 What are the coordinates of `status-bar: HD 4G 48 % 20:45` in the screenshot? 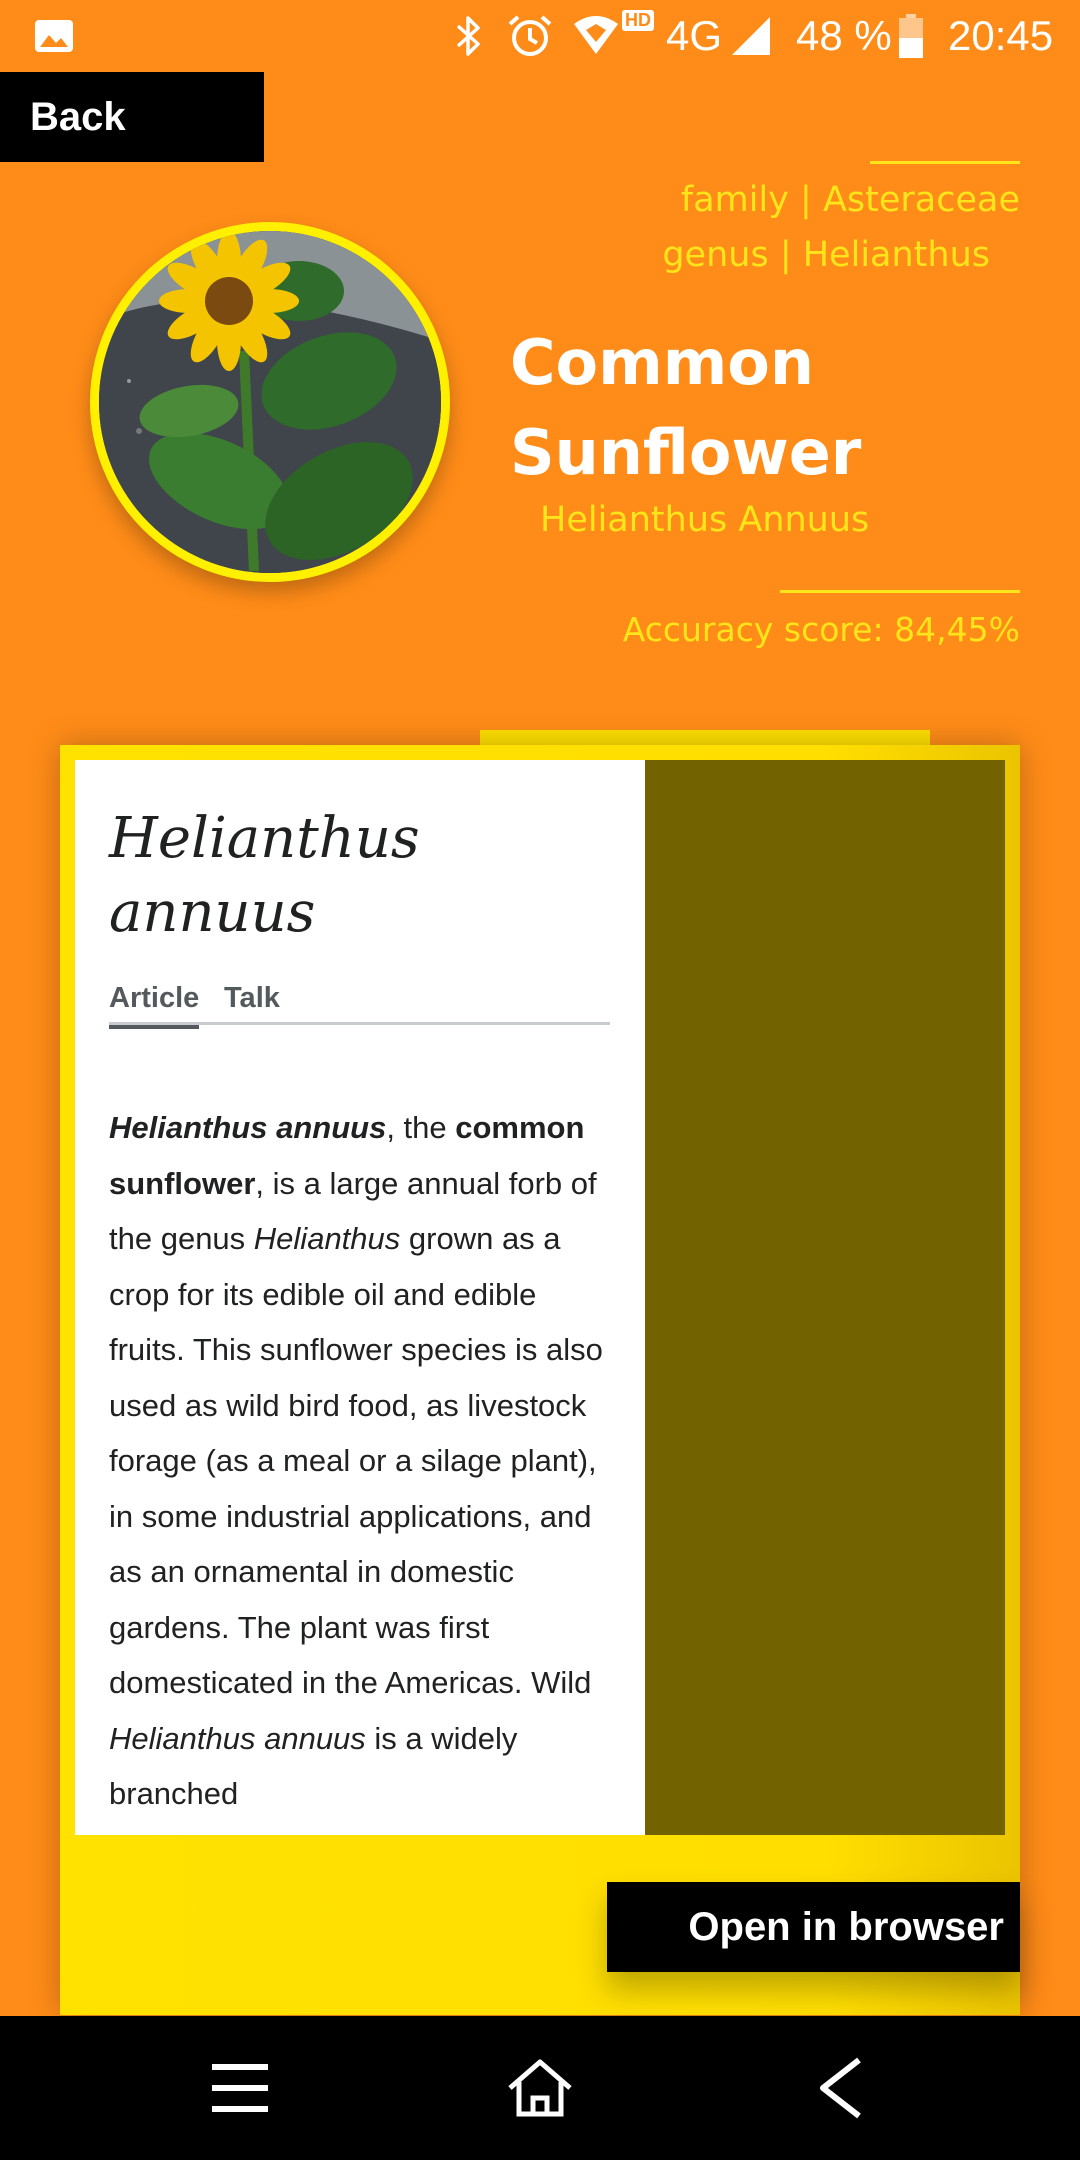 It's located at (540, 36).